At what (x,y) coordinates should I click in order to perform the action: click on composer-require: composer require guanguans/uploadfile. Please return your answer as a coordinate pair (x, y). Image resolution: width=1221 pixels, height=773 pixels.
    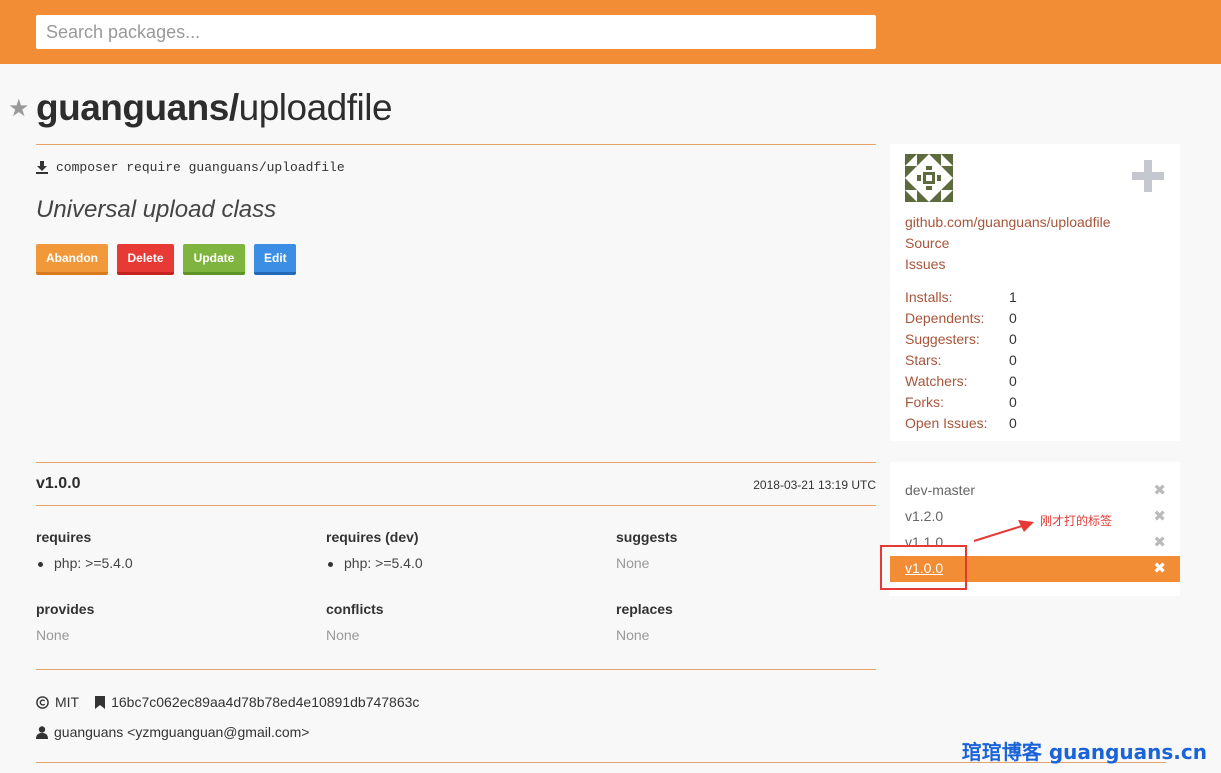
    Looking at the image, I should click on (190, 167).